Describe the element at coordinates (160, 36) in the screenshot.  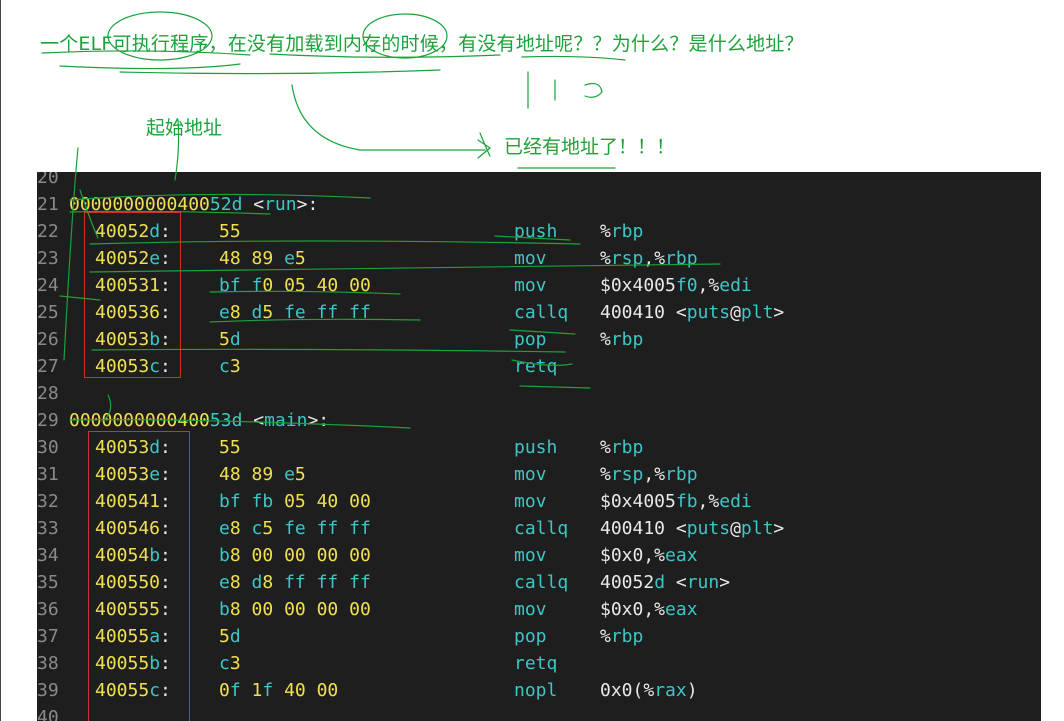
I see `ink-circle-elf` at that location.